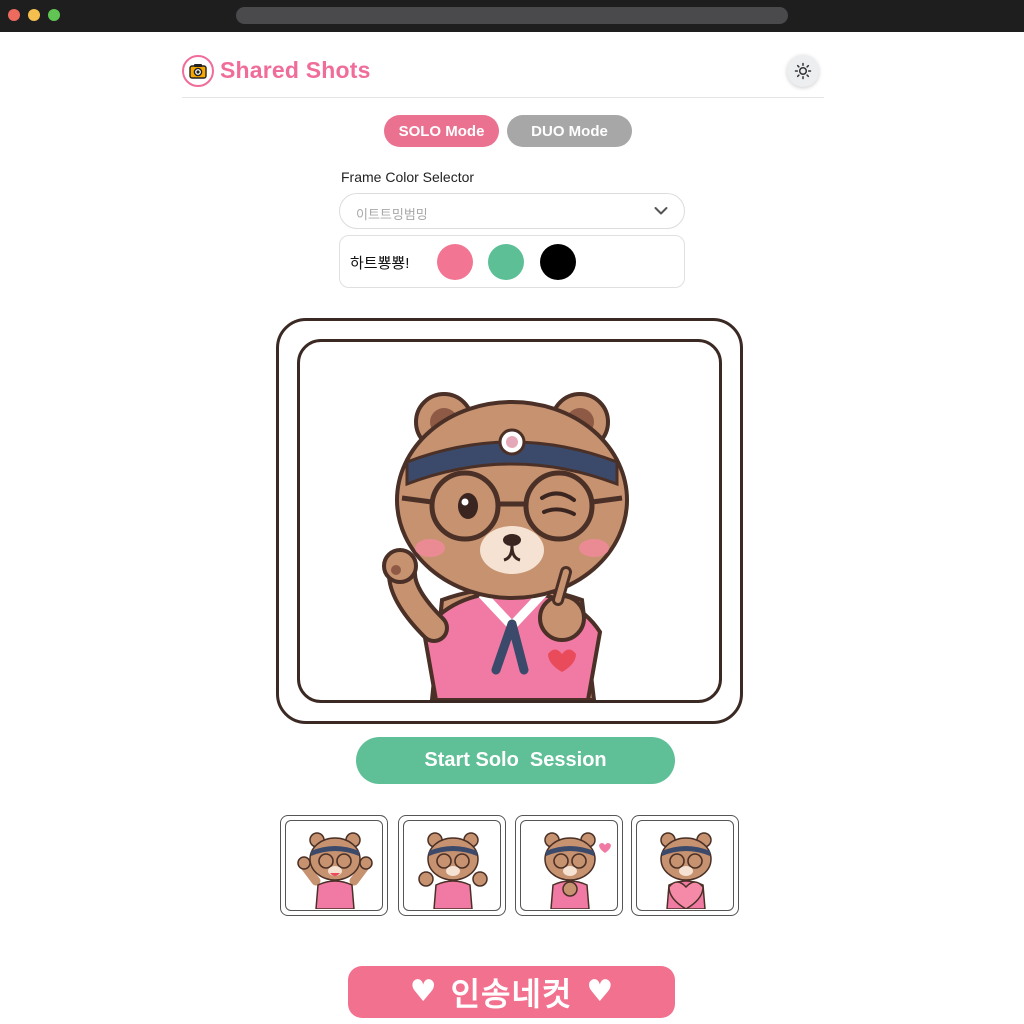  Describe the element at coordinates (392, 214) in the screenshot. I see `dropdown-selected-value: 이트트밍범밍` at that location.